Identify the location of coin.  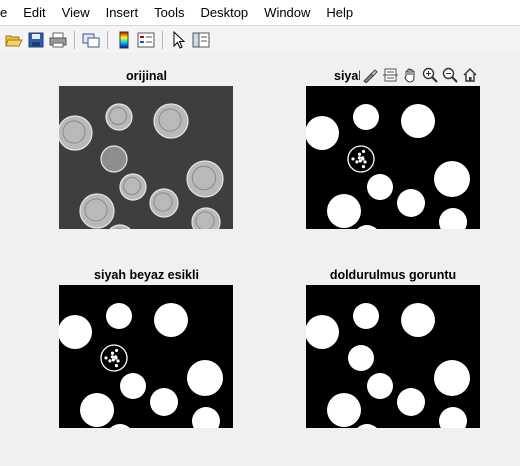
(120, 226).